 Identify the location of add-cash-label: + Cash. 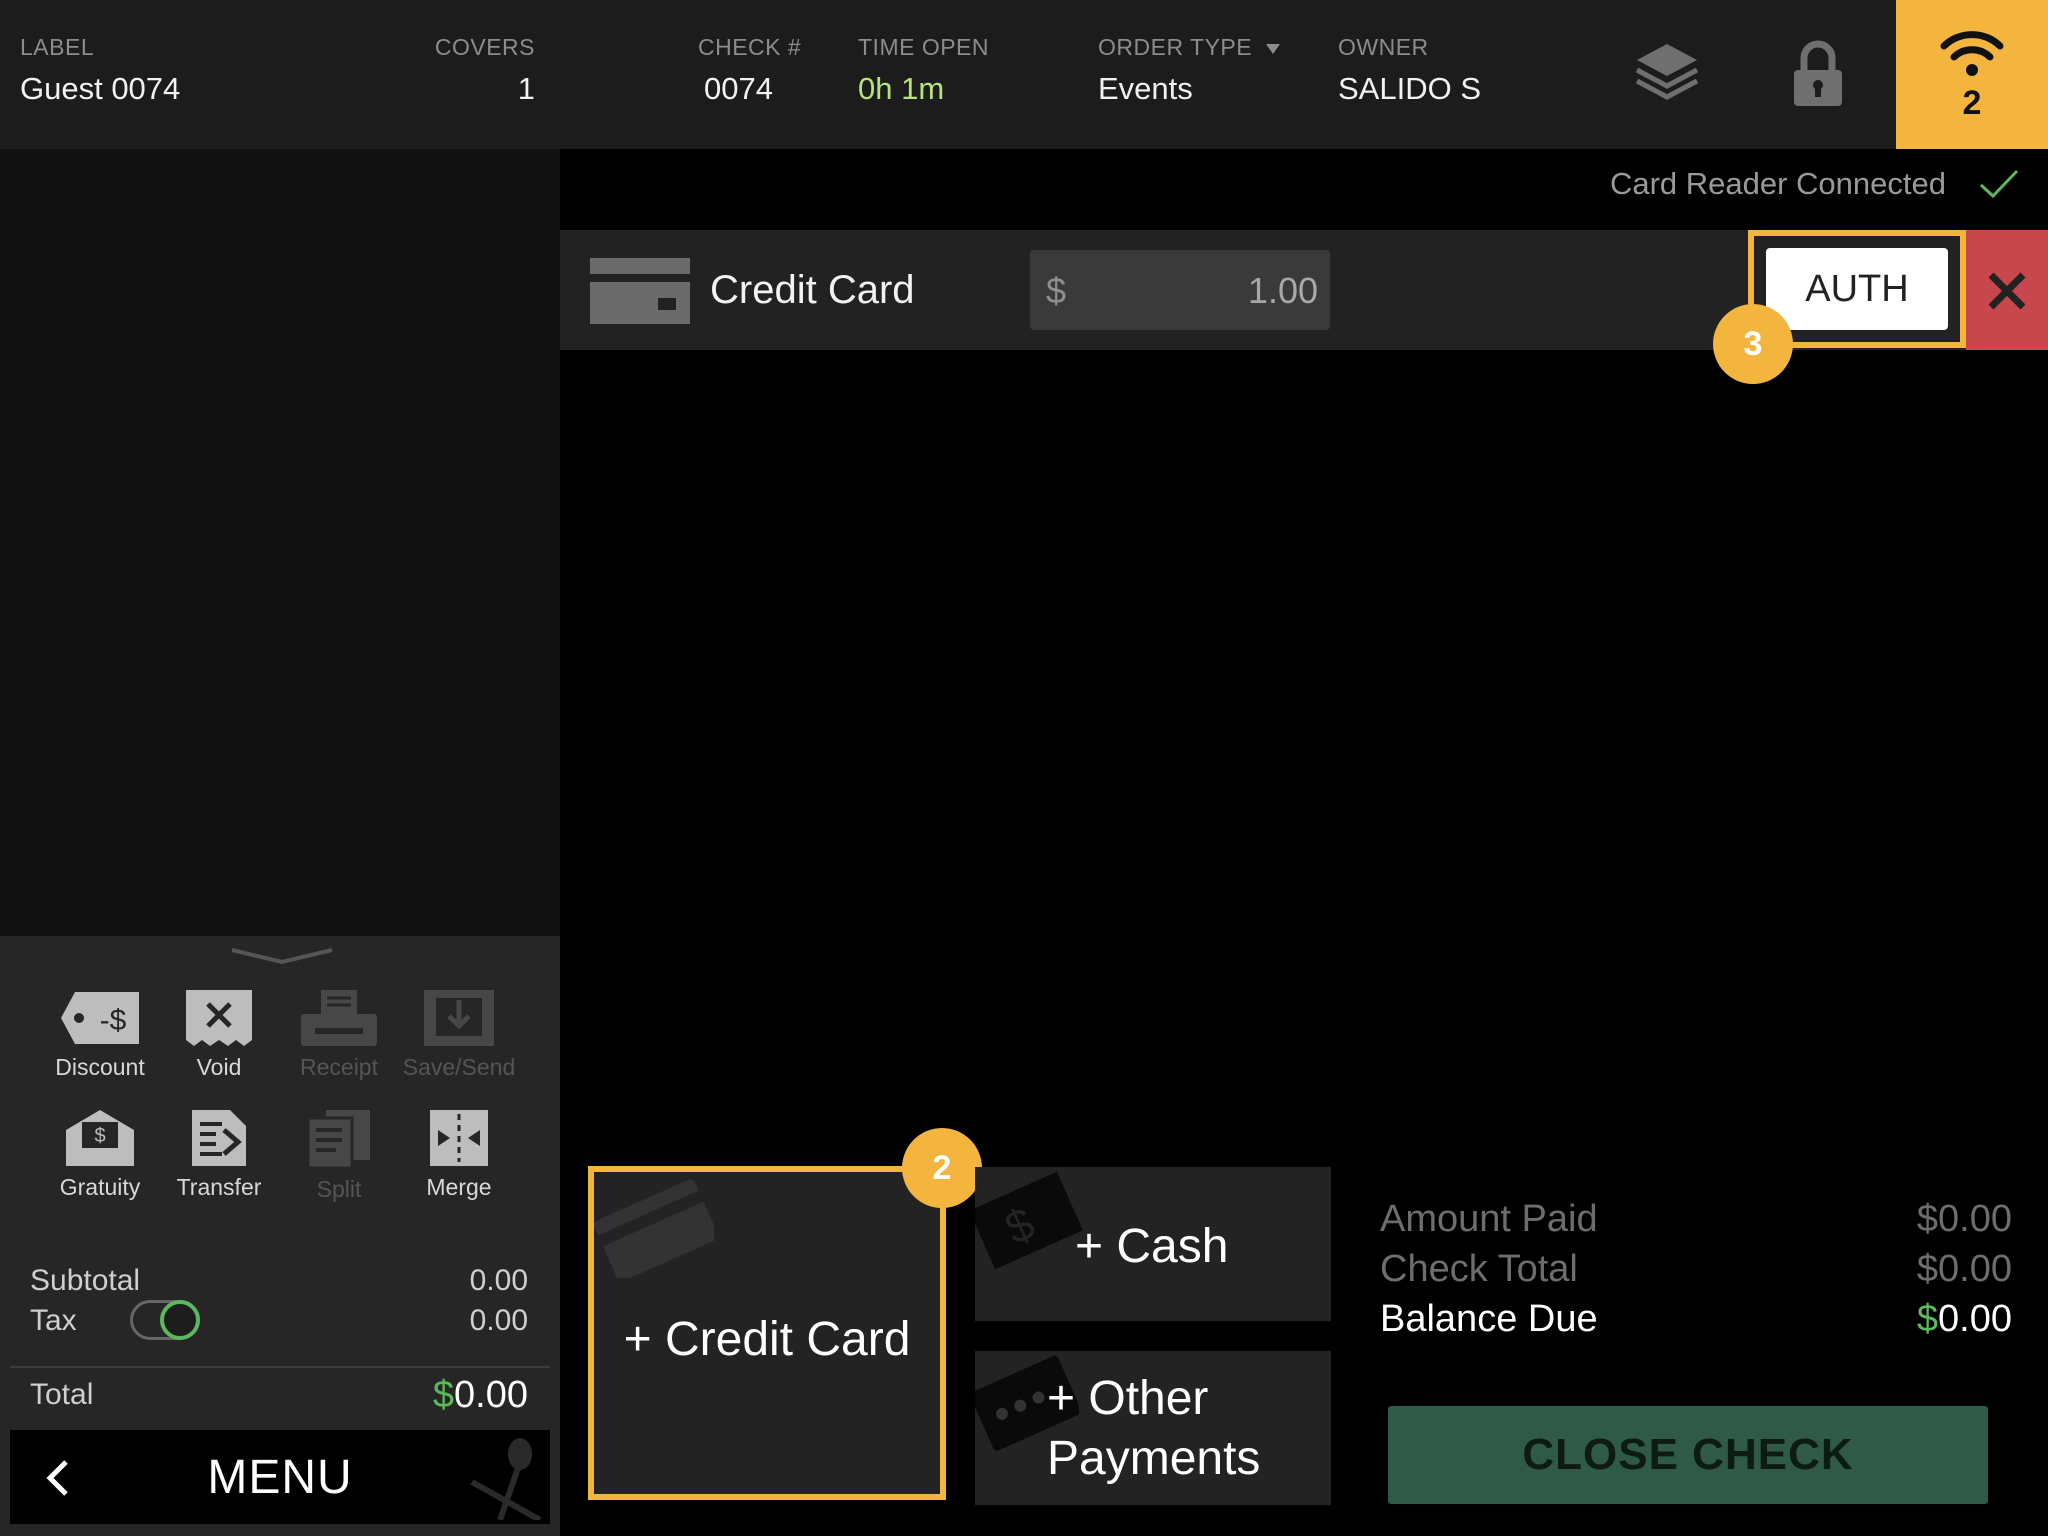
(1152, 1246).